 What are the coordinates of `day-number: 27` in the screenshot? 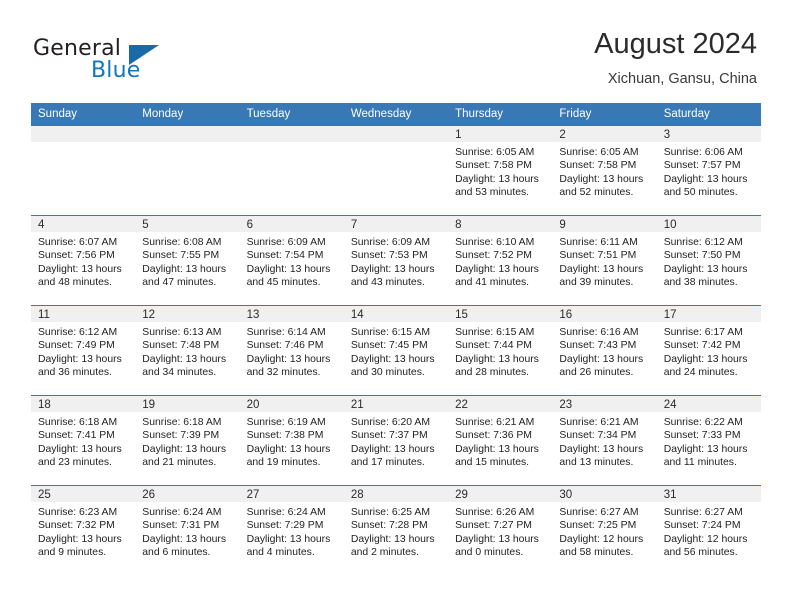 It's located at (291, 494).